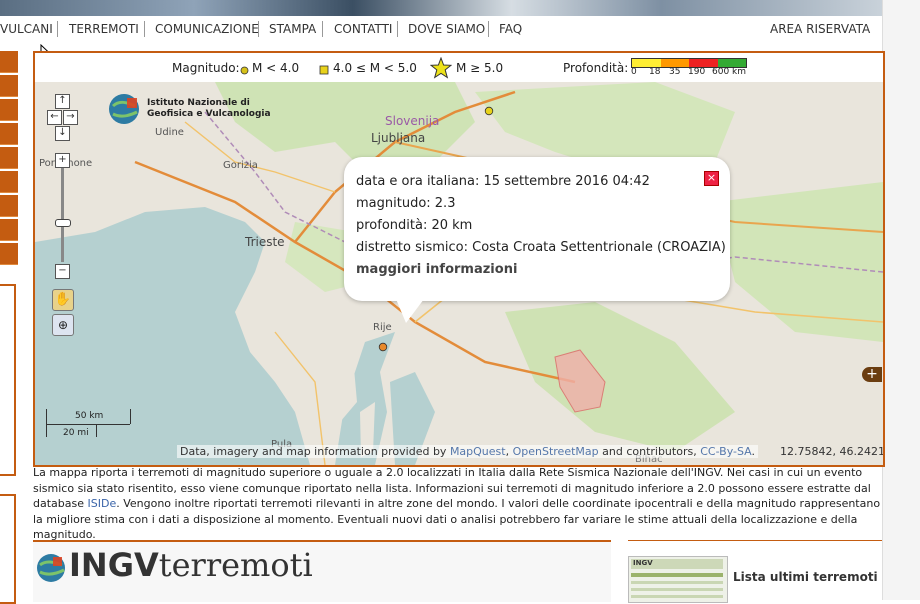 This screenshot has height=604, width=920. Describe the element at coordinates (675, 72) in the screenshot. I see `depth-tick: 35` at that location.